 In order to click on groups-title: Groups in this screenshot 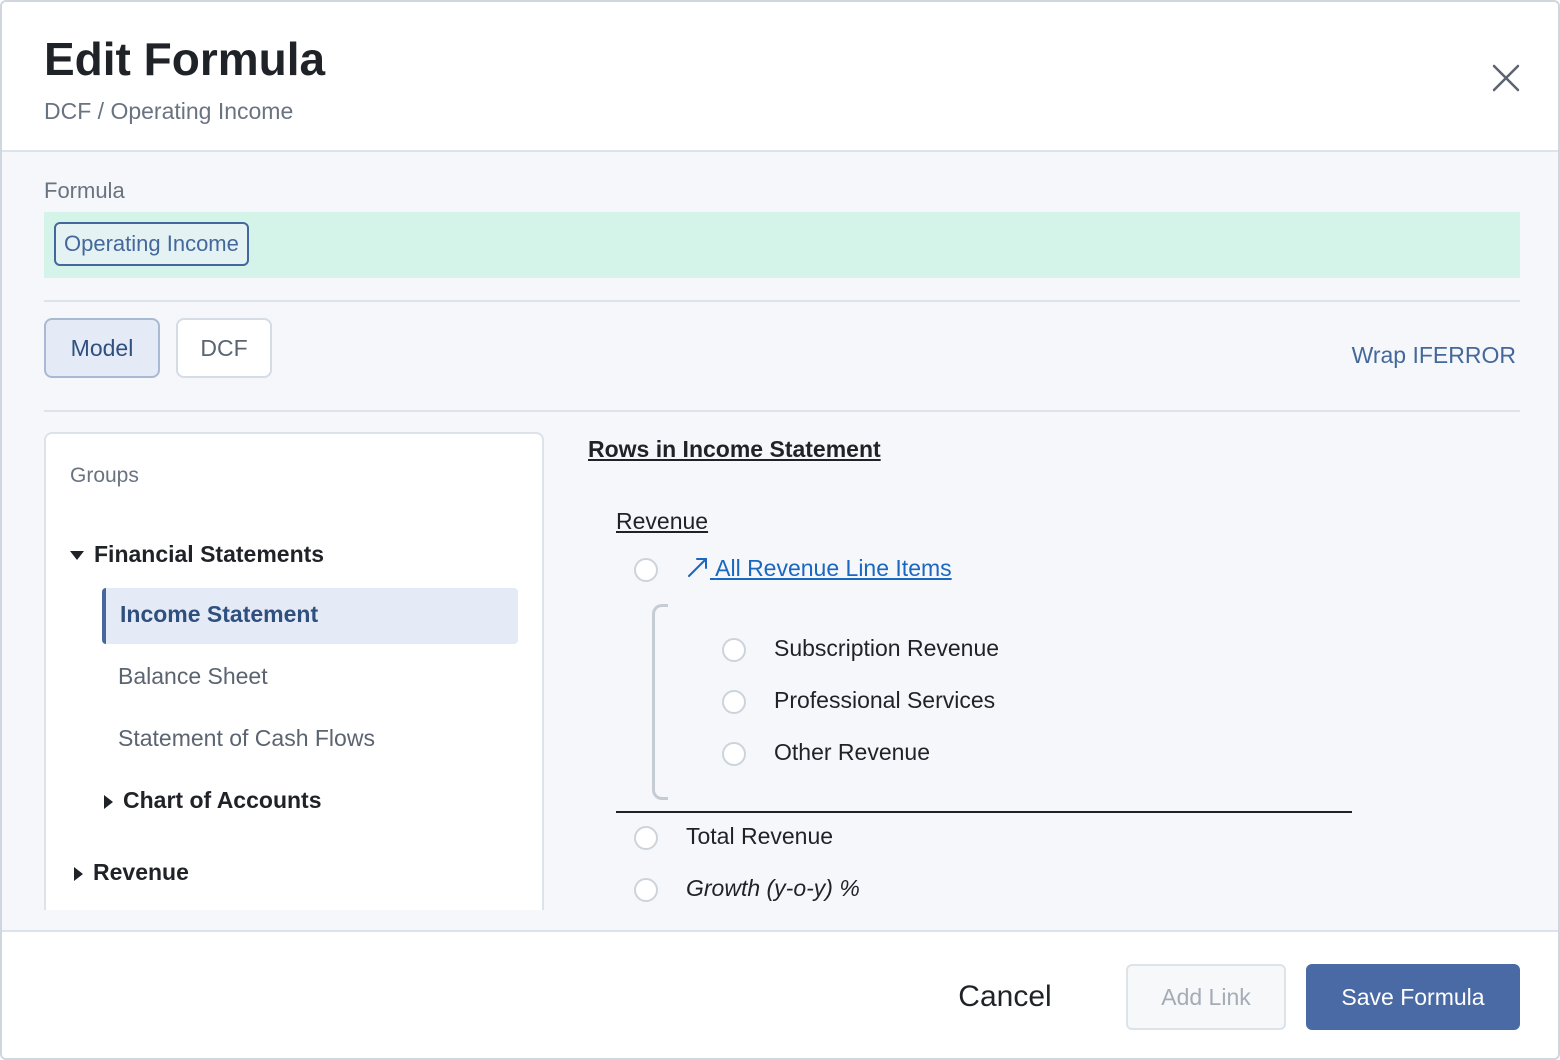, I will do `click(104, 475)`.